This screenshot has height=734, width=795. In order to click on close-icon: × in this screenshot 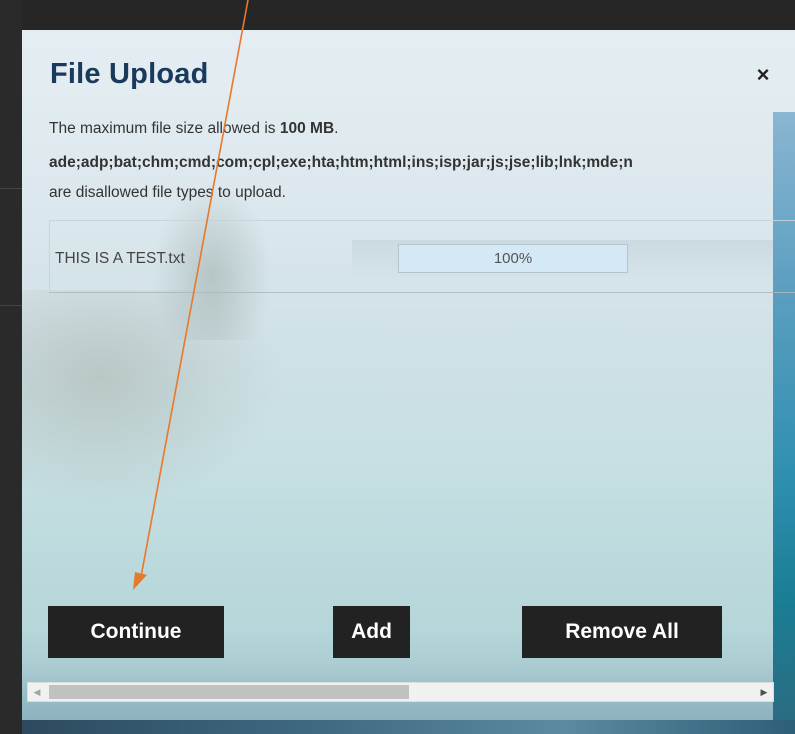, I will do `click(763, 75)`.